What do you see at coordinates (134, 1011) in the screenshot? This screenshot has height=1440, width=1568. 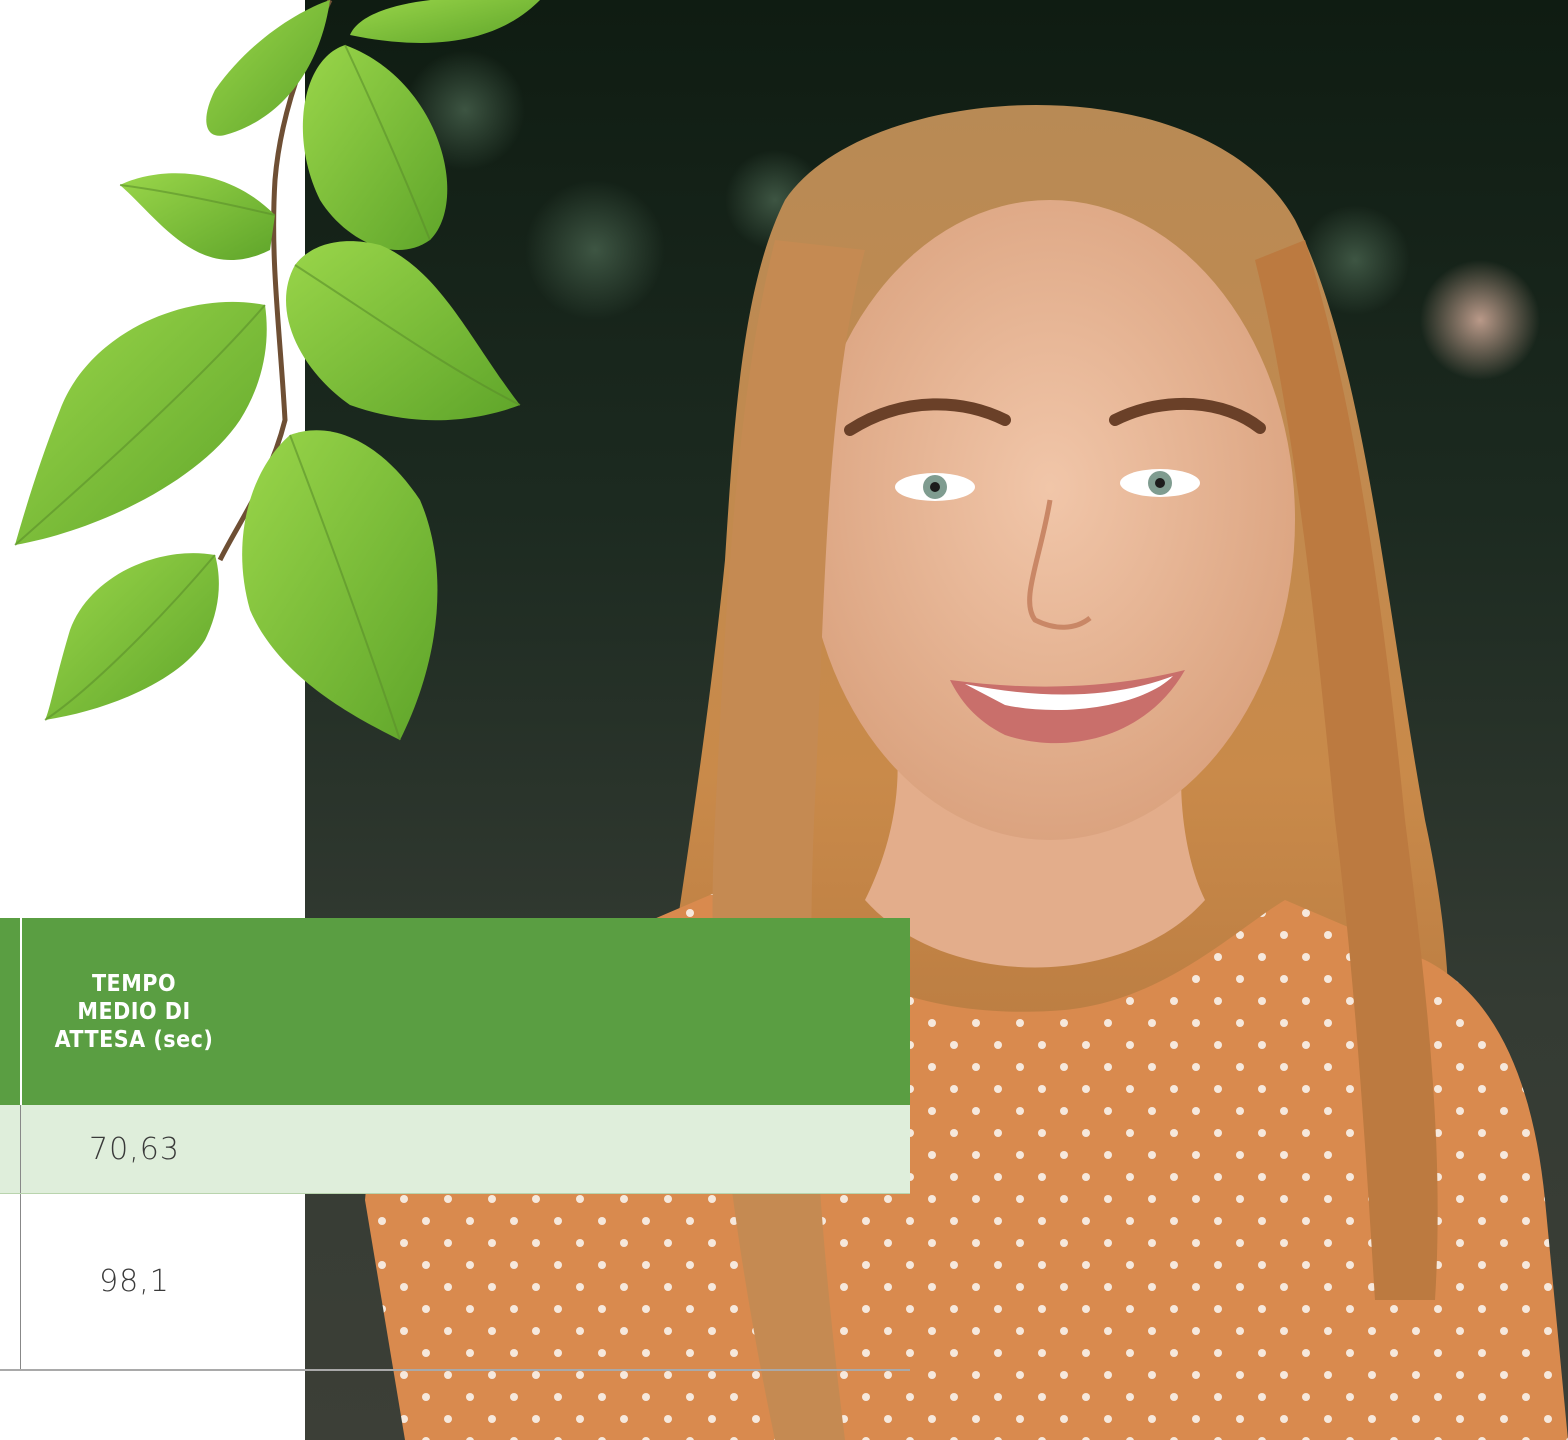 I see `header-label-tempo-medio-attesa: TEMPO MEDIO DI ATTESA (sec)` at bounding box center [134, 1011].